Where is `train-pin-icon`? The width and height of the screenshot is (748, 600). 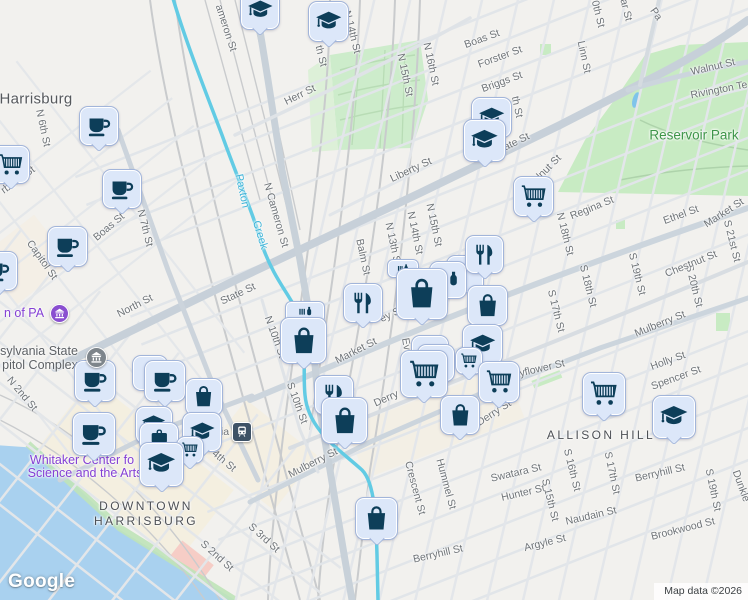
train-pin-icon is located at coordinates (242, 432).